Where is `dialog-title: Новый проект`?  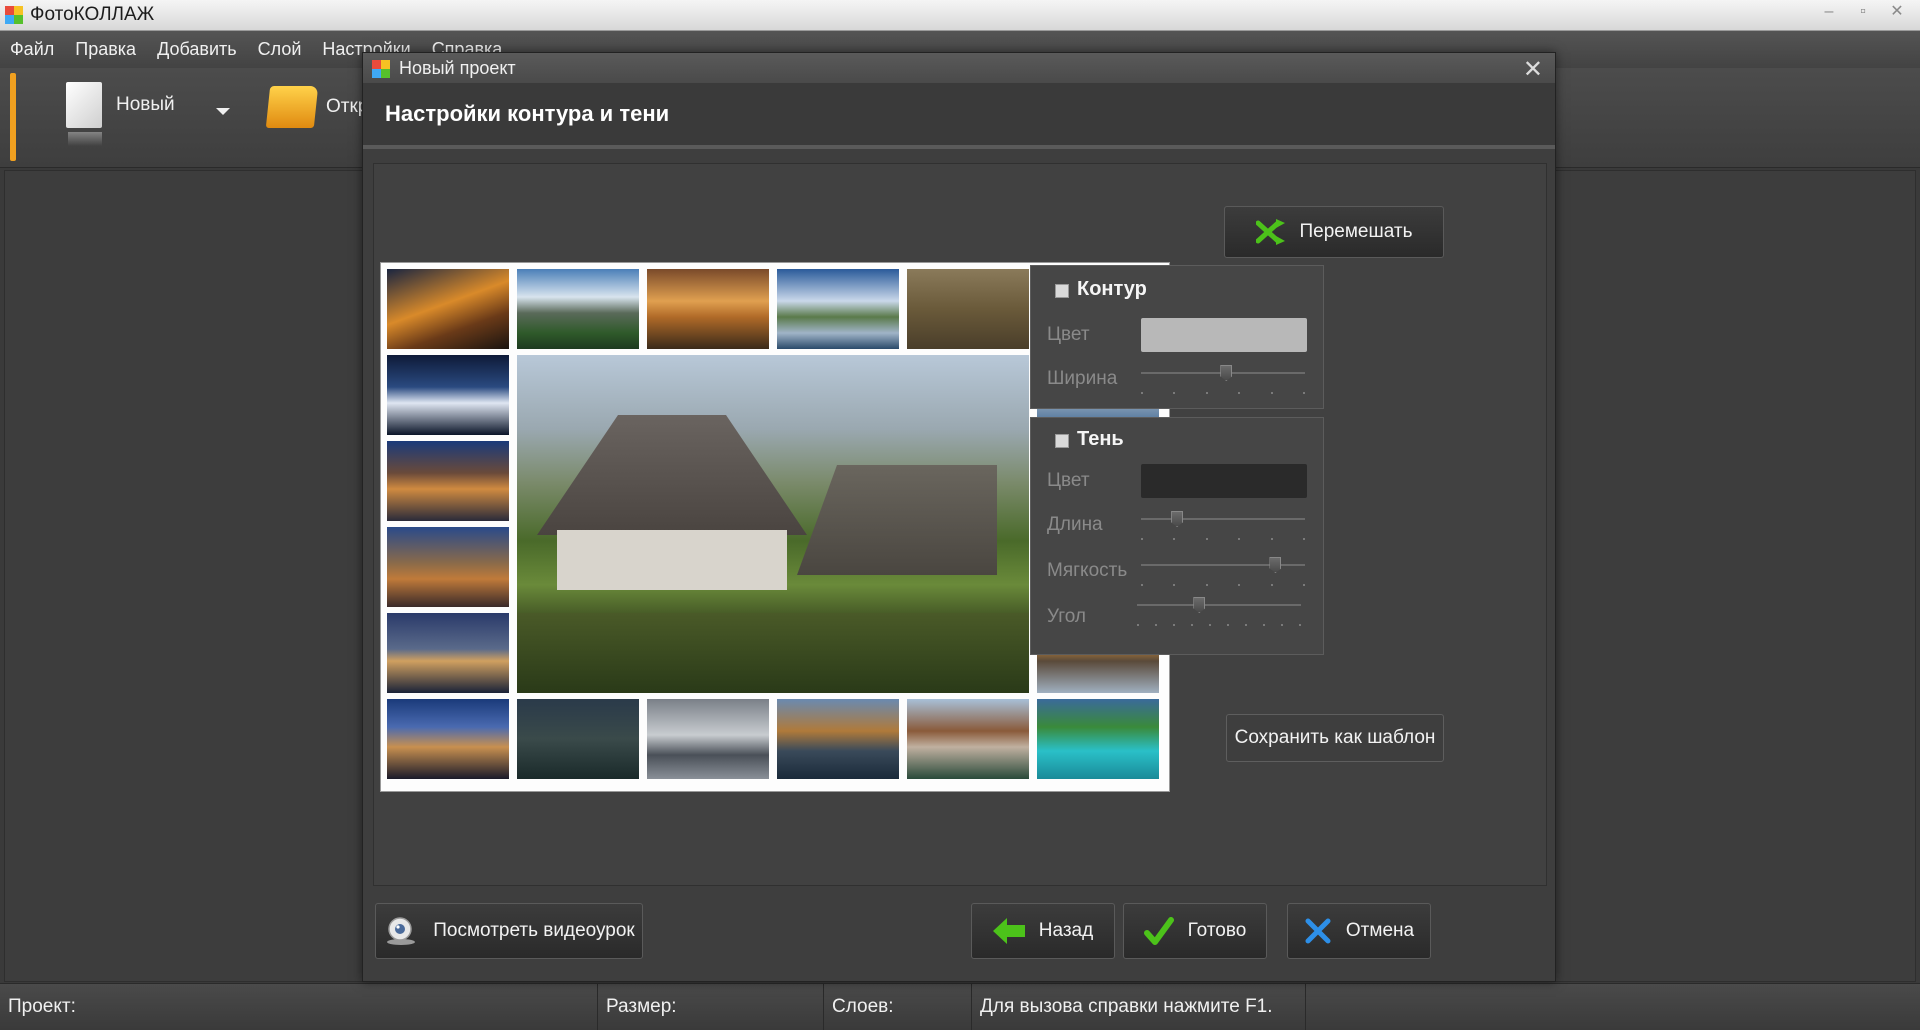
dialog-title: Новый проект is located at coordinates (457, 68).